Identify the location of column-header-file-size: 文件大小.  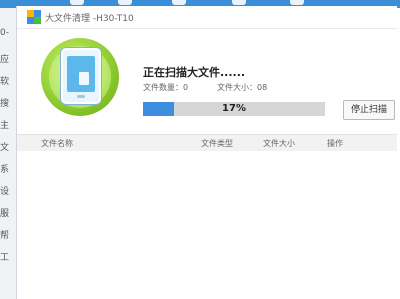
(279, 143).